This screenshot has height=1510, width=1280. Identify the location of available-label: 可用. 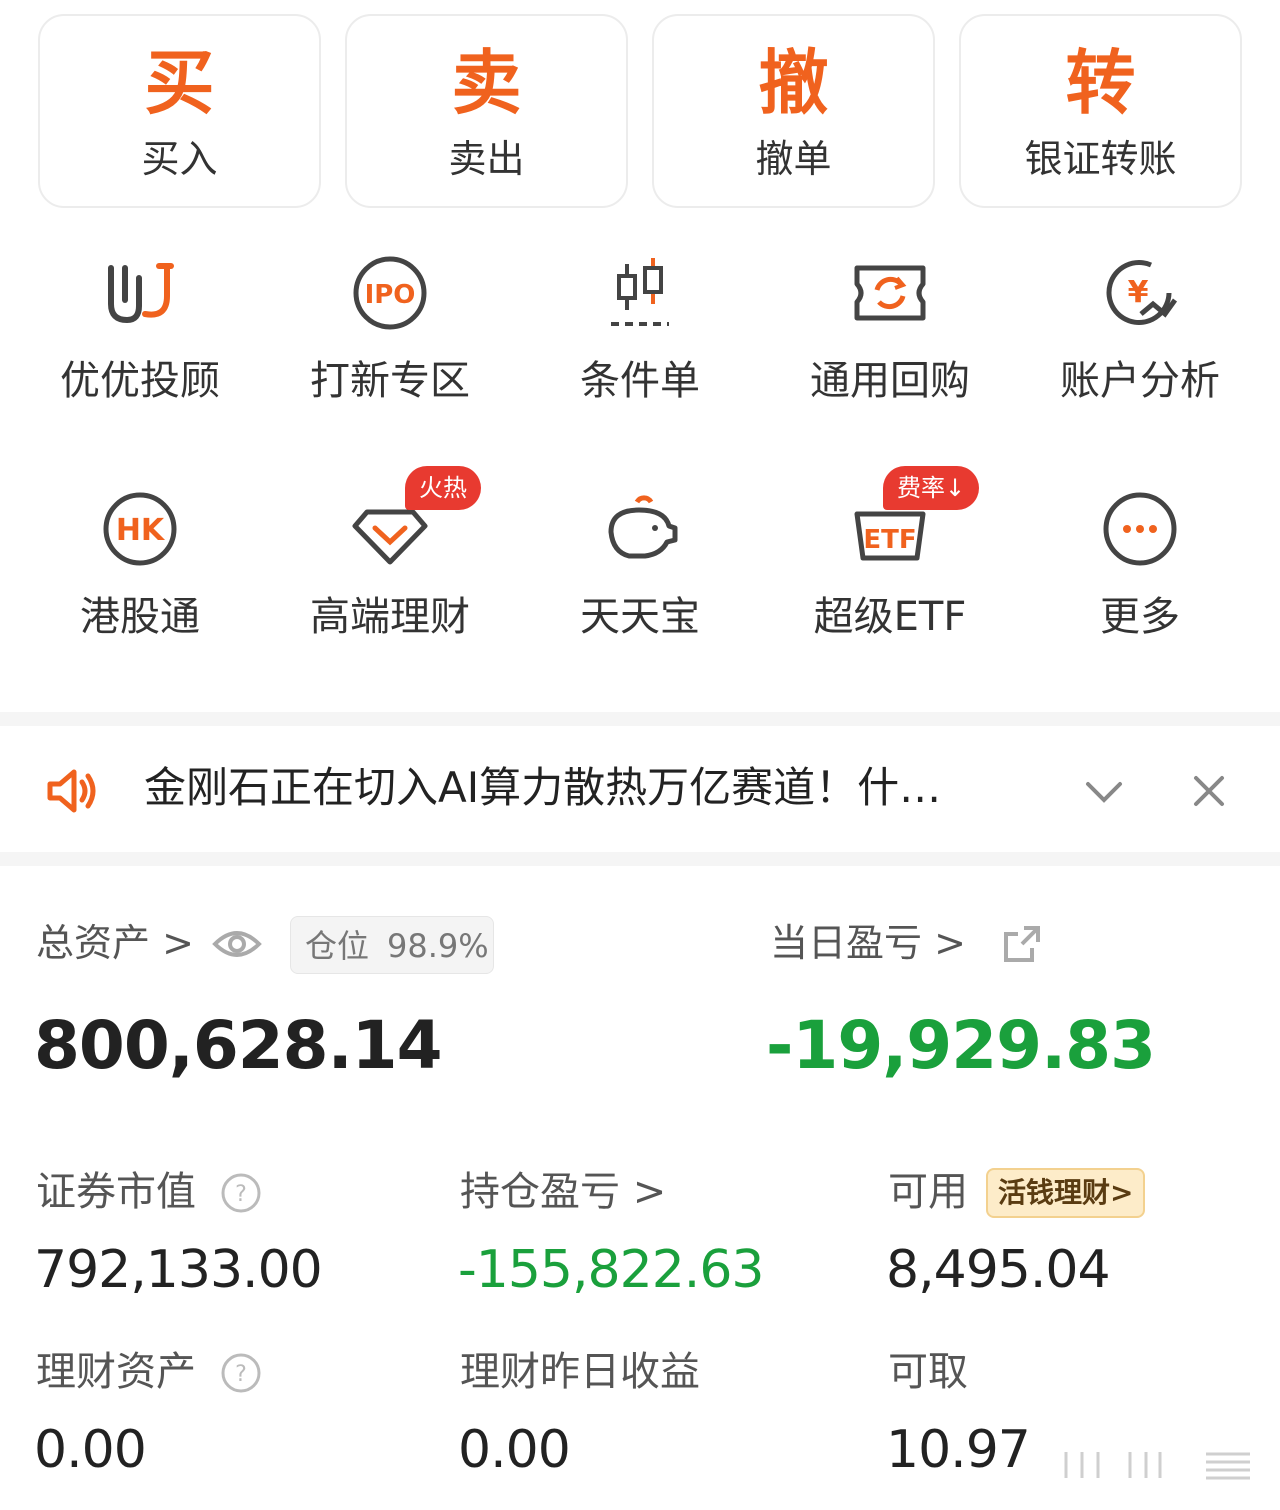
(928, 1192).